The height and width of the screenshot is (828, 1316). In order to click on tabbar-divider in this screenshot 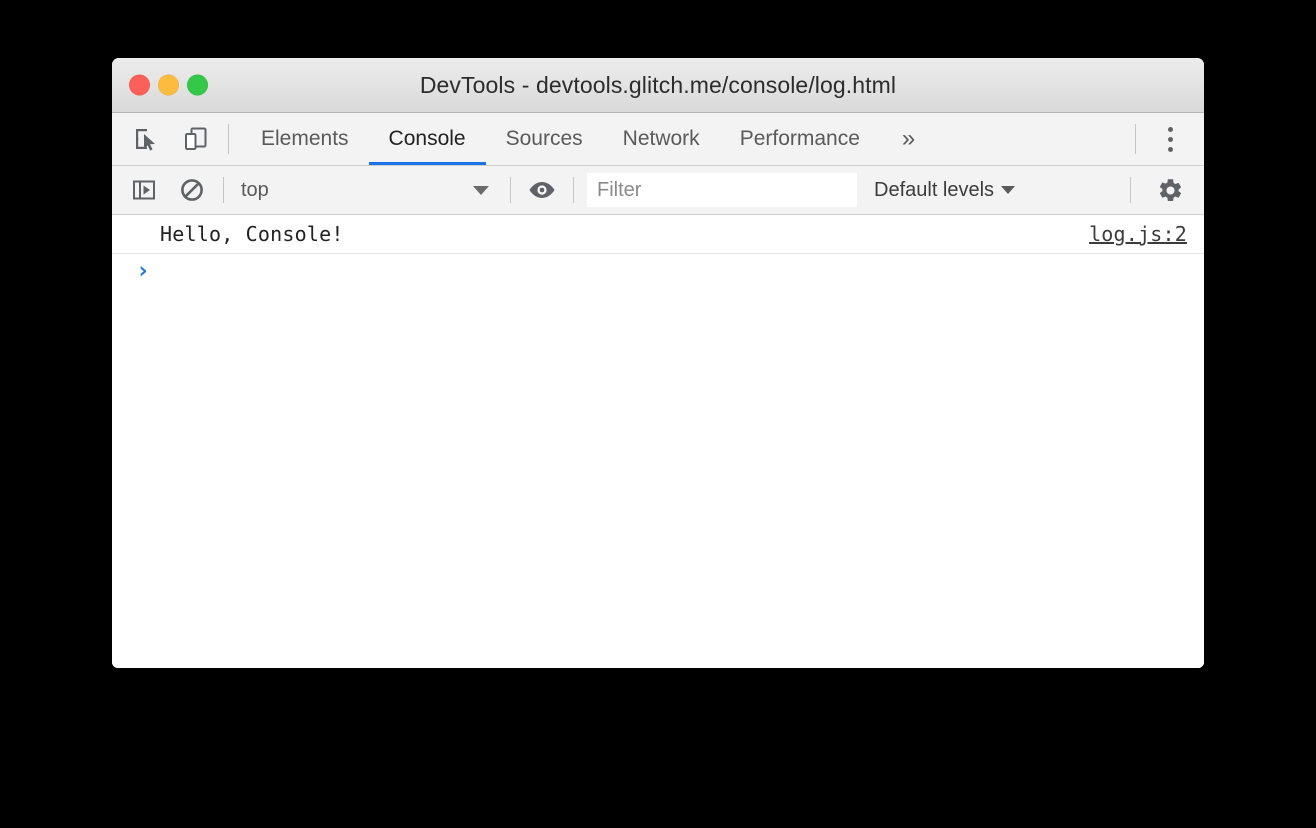, I will do `click(228, 139)`.